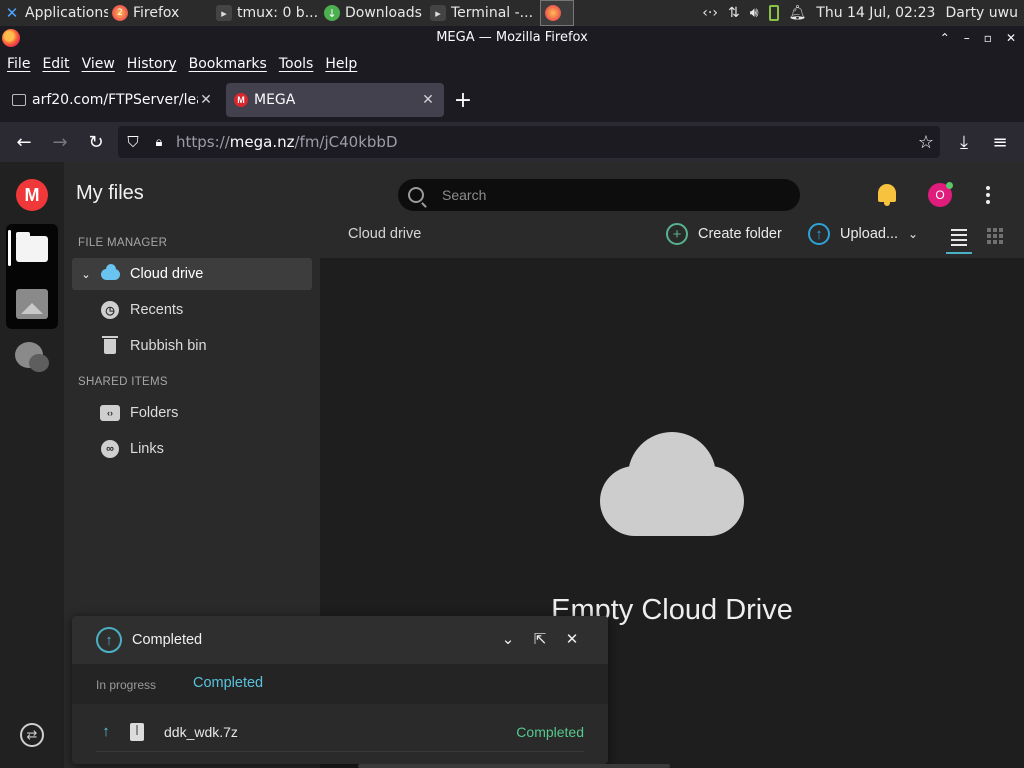 This screenshot has width=1024, height=768. Describe the element at coordinates (192, 310) in the screenshot. I see `sidebar-item-recents: ◷ Recents` at that location.